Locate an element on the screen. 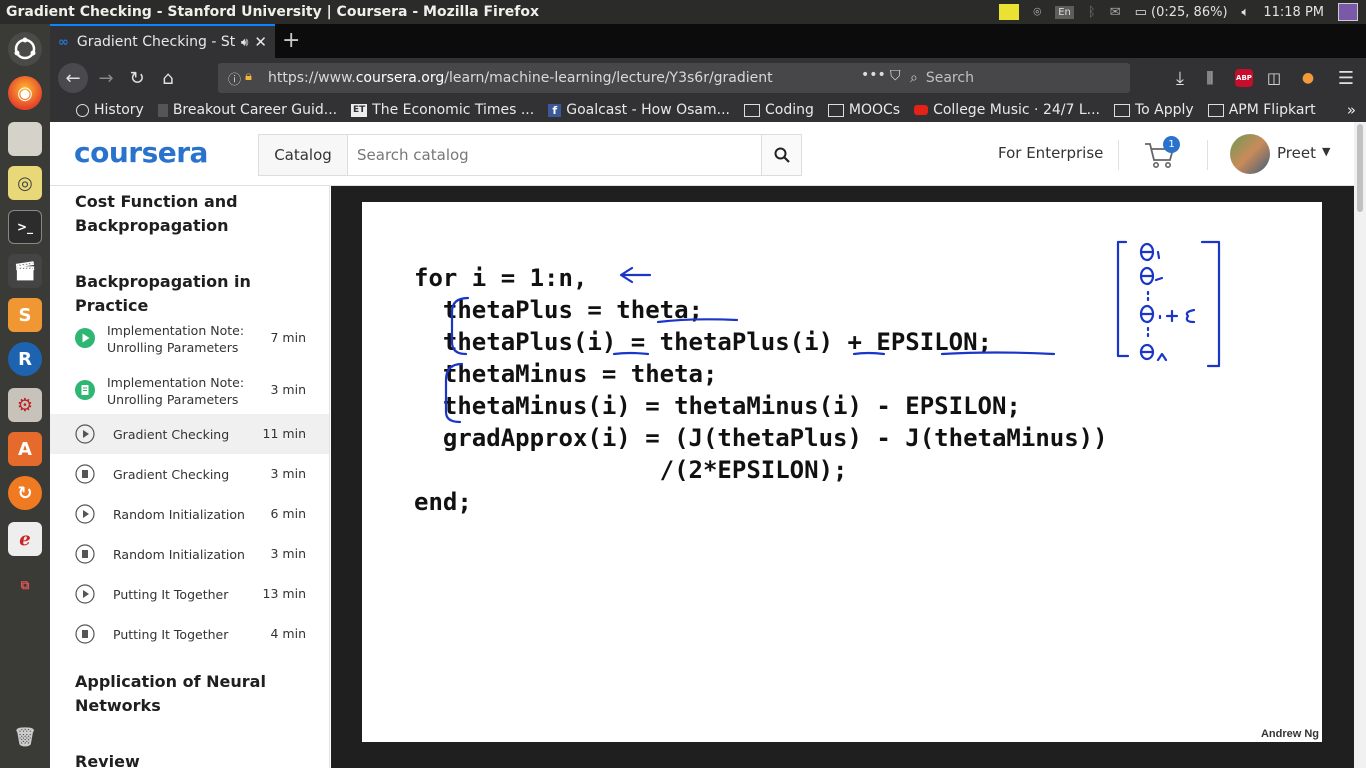 Image resolution: width=1366 pixels, height=768 pixels. search-placeholder: Search is located at coordinates (949, 78).